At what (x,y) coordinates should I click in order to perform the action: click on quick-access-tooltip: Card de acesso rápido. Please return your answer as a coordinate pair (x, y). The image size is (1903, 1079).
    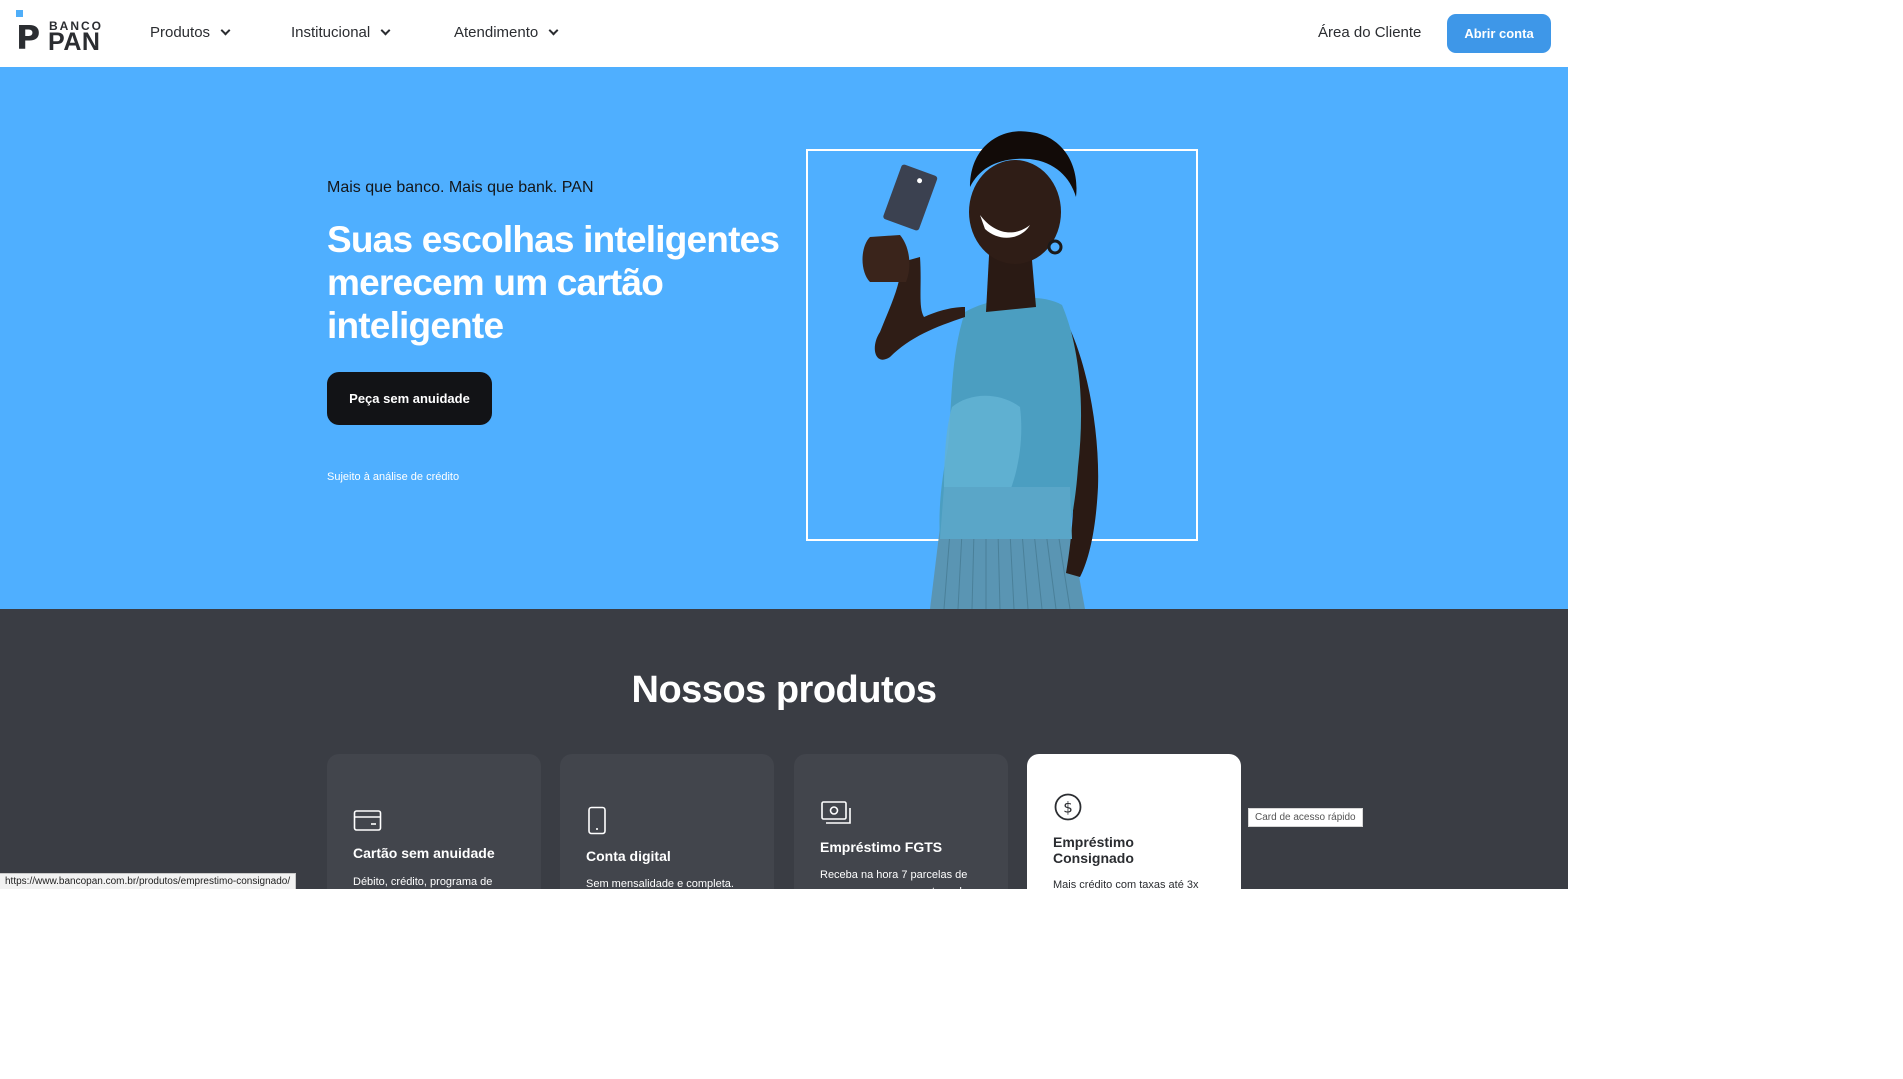
    Looking at the image, I should click on (1305, 817).